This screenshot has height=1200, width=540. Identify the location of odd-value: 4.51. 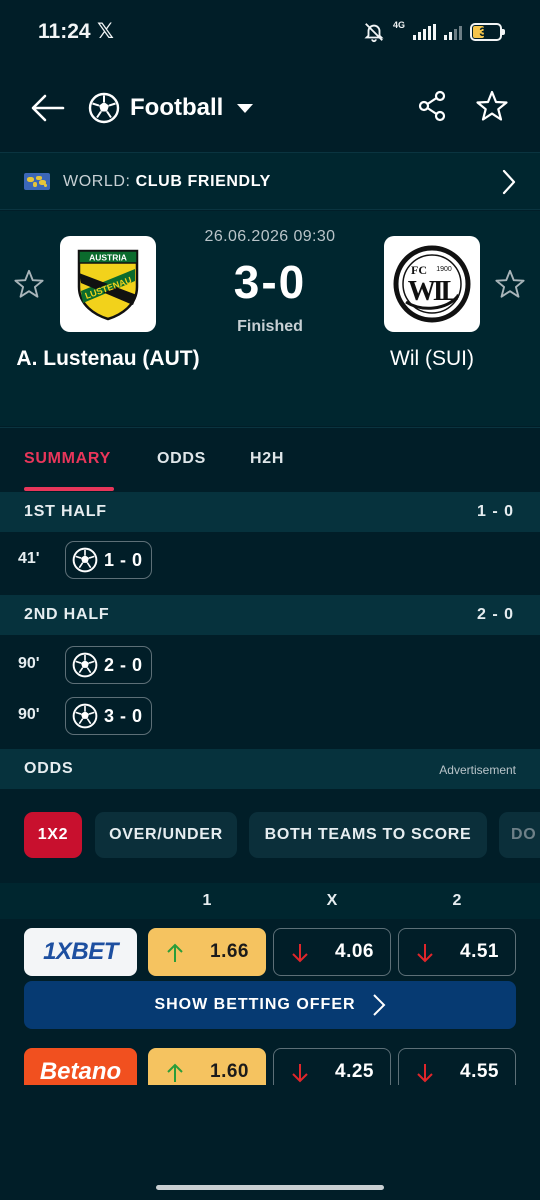
(479, 951).